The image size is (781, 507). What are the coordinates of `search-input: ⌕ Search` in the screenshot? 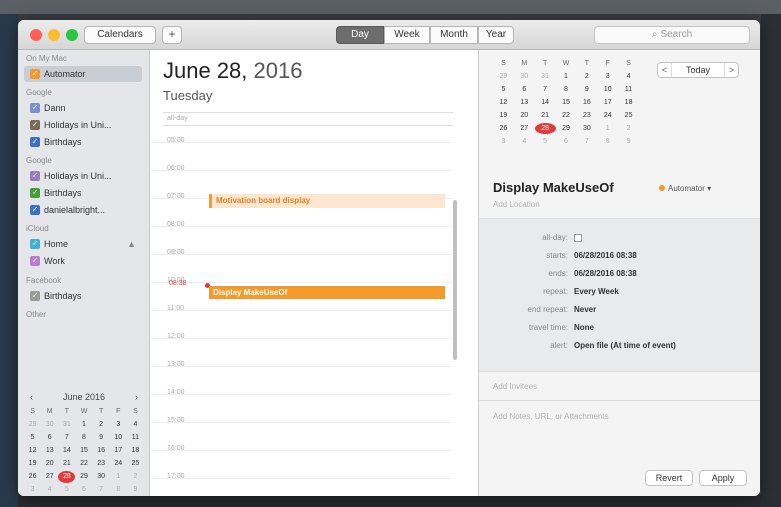 It's located at (672, 35).